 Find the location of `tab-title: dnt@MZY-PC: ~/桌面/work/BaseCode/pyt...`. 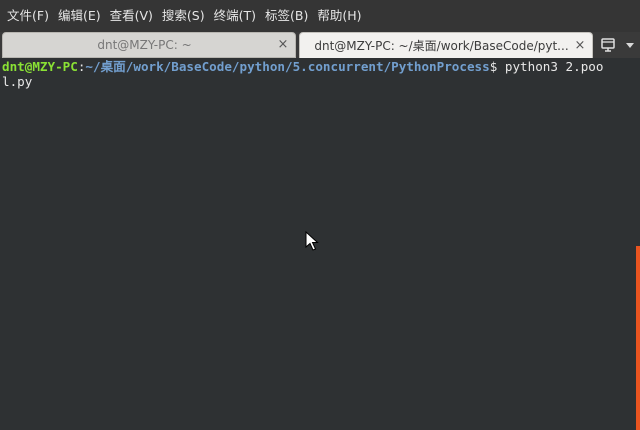

tab-title: dnt@MZY-PC: ~/桌面/work/BaseCode/pyt... is located at coordinates (441, 46).